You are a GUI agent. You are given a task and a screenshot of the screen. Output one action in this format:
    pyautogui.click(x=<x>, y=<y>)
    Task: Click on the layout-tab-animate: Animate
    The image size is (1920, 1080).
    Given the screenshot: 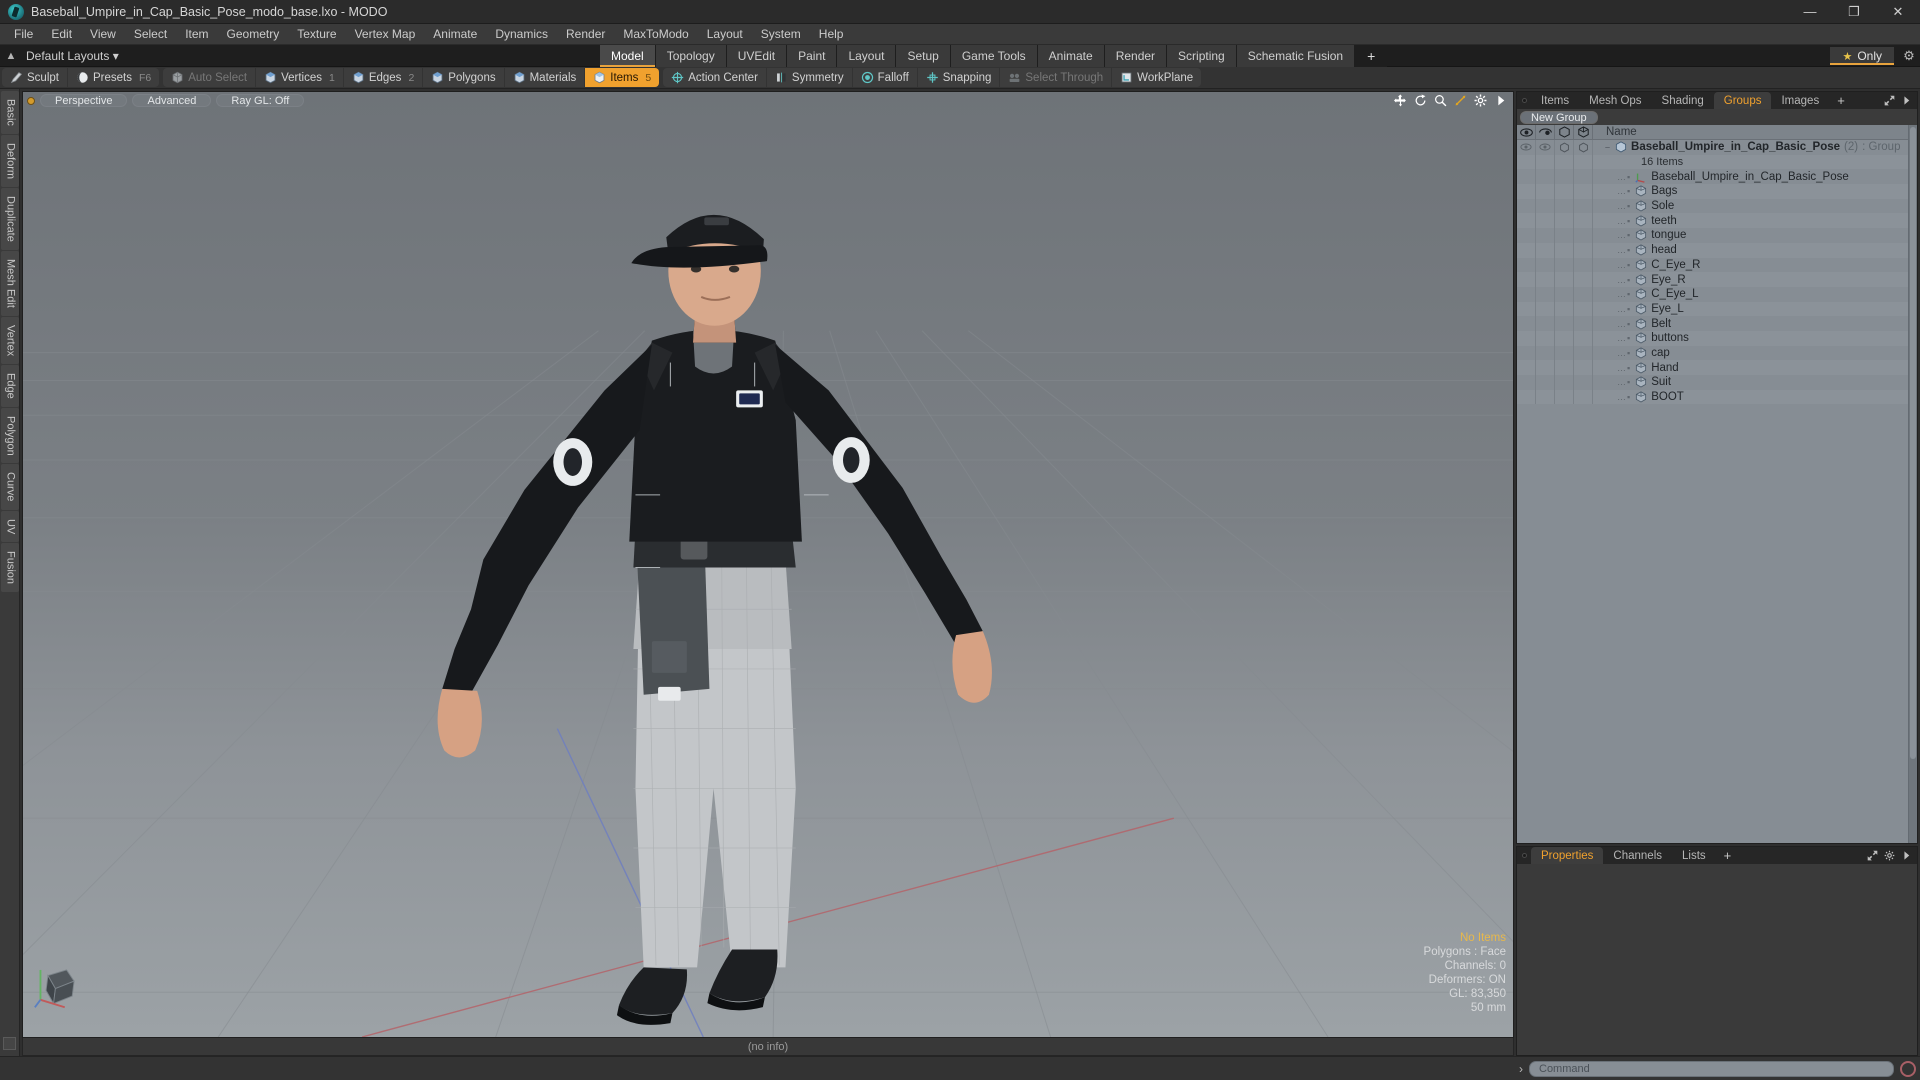 What is the action you would take?
    pyautogui.click(x=1071, y=56)
    